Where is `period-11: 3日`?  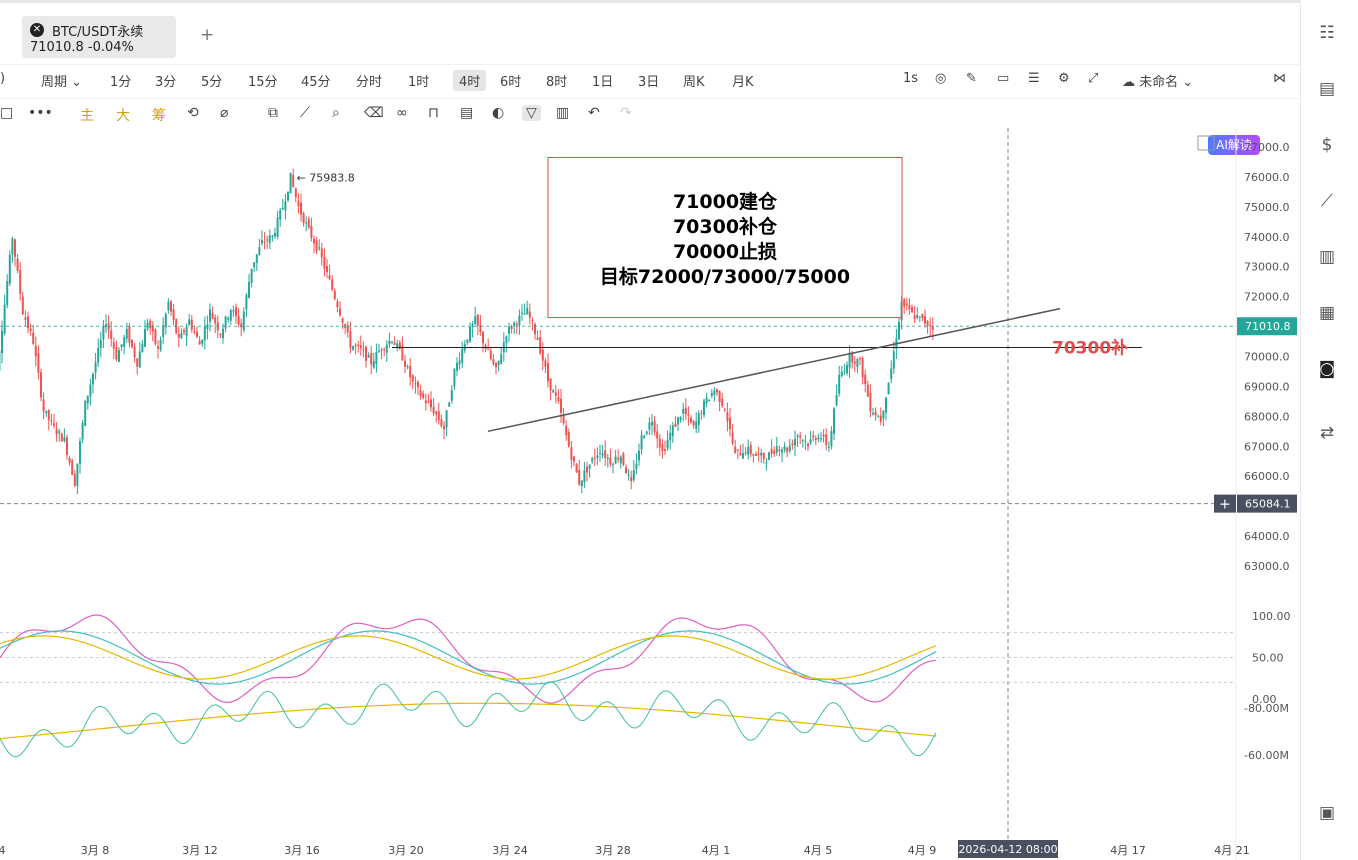
period-11: 3日 is located at coordinates (648, 80).